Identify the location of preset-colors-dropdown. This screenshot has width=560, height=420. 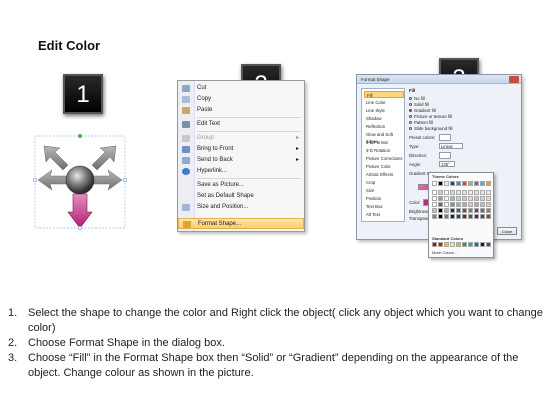
(445, 137).